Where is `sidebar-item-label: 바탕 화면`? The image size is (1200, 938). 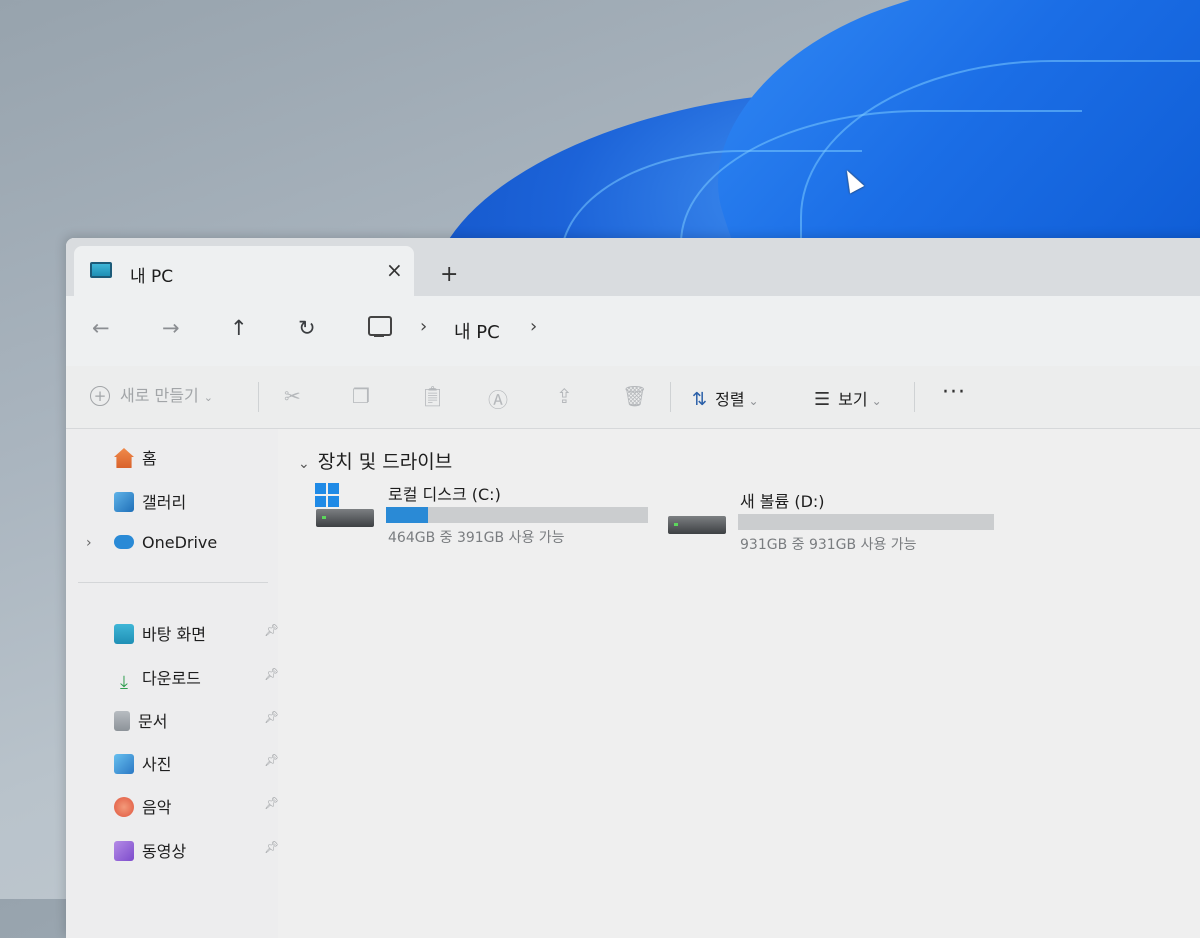 sidebar-item-label: 바탕 화면 is located at coordinates (174, 634).